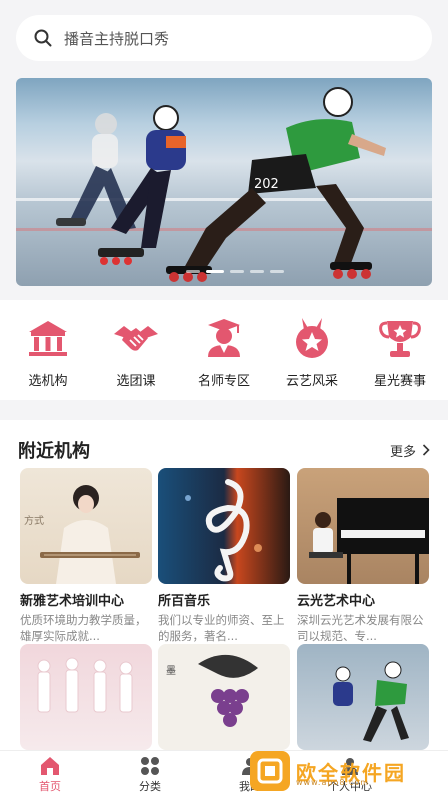 This screenshot has height=798, width=448. Describe the element at coordinates (171, 671) in the screenshot. I see `svg-text: 墨` at that location.